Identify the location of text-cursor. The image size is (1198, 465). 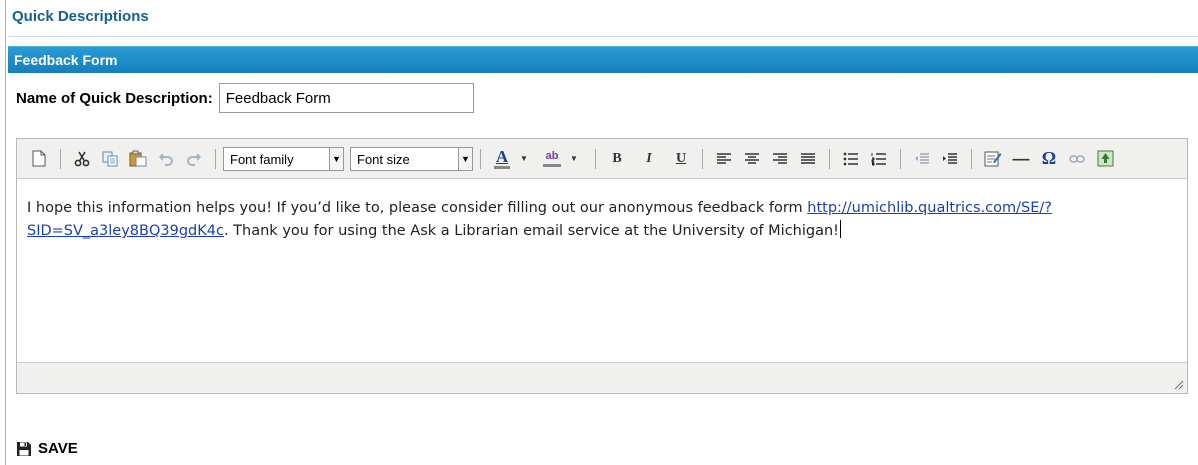
(840, 229).